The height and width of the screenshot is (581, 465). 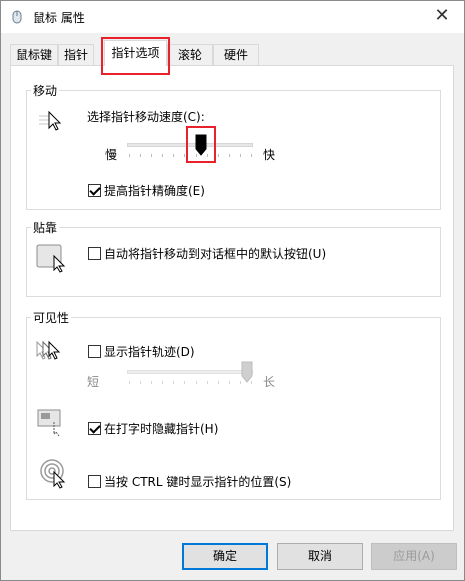 I want to click on speed-fast-label: 快, so click(x=269, y=155).